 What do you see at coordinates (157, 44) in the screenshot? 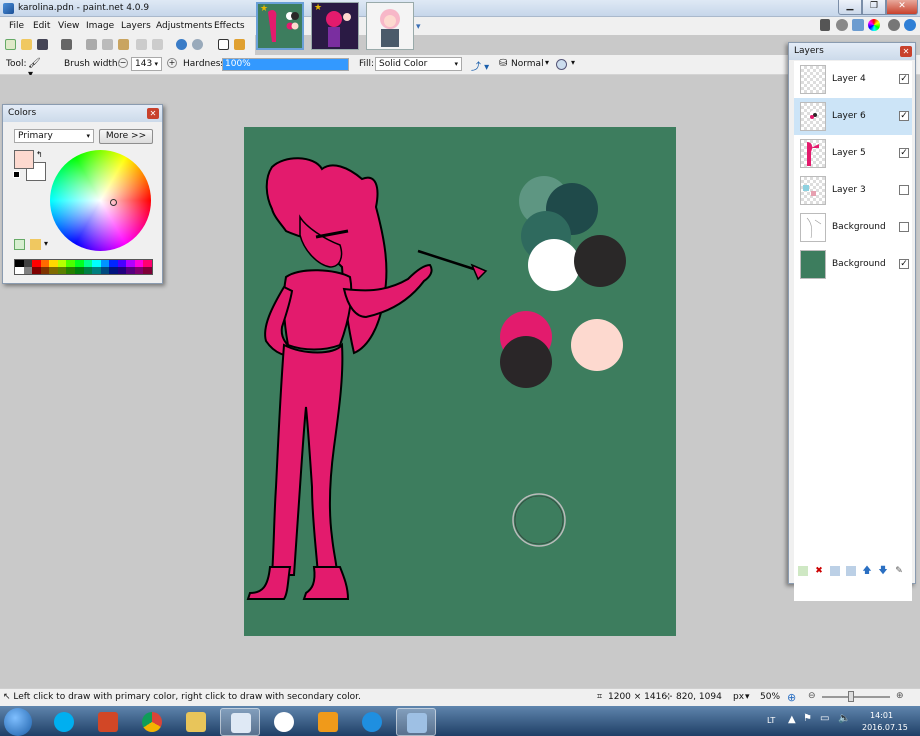
I see `deselect-icon` at bounding box center [157, 44].